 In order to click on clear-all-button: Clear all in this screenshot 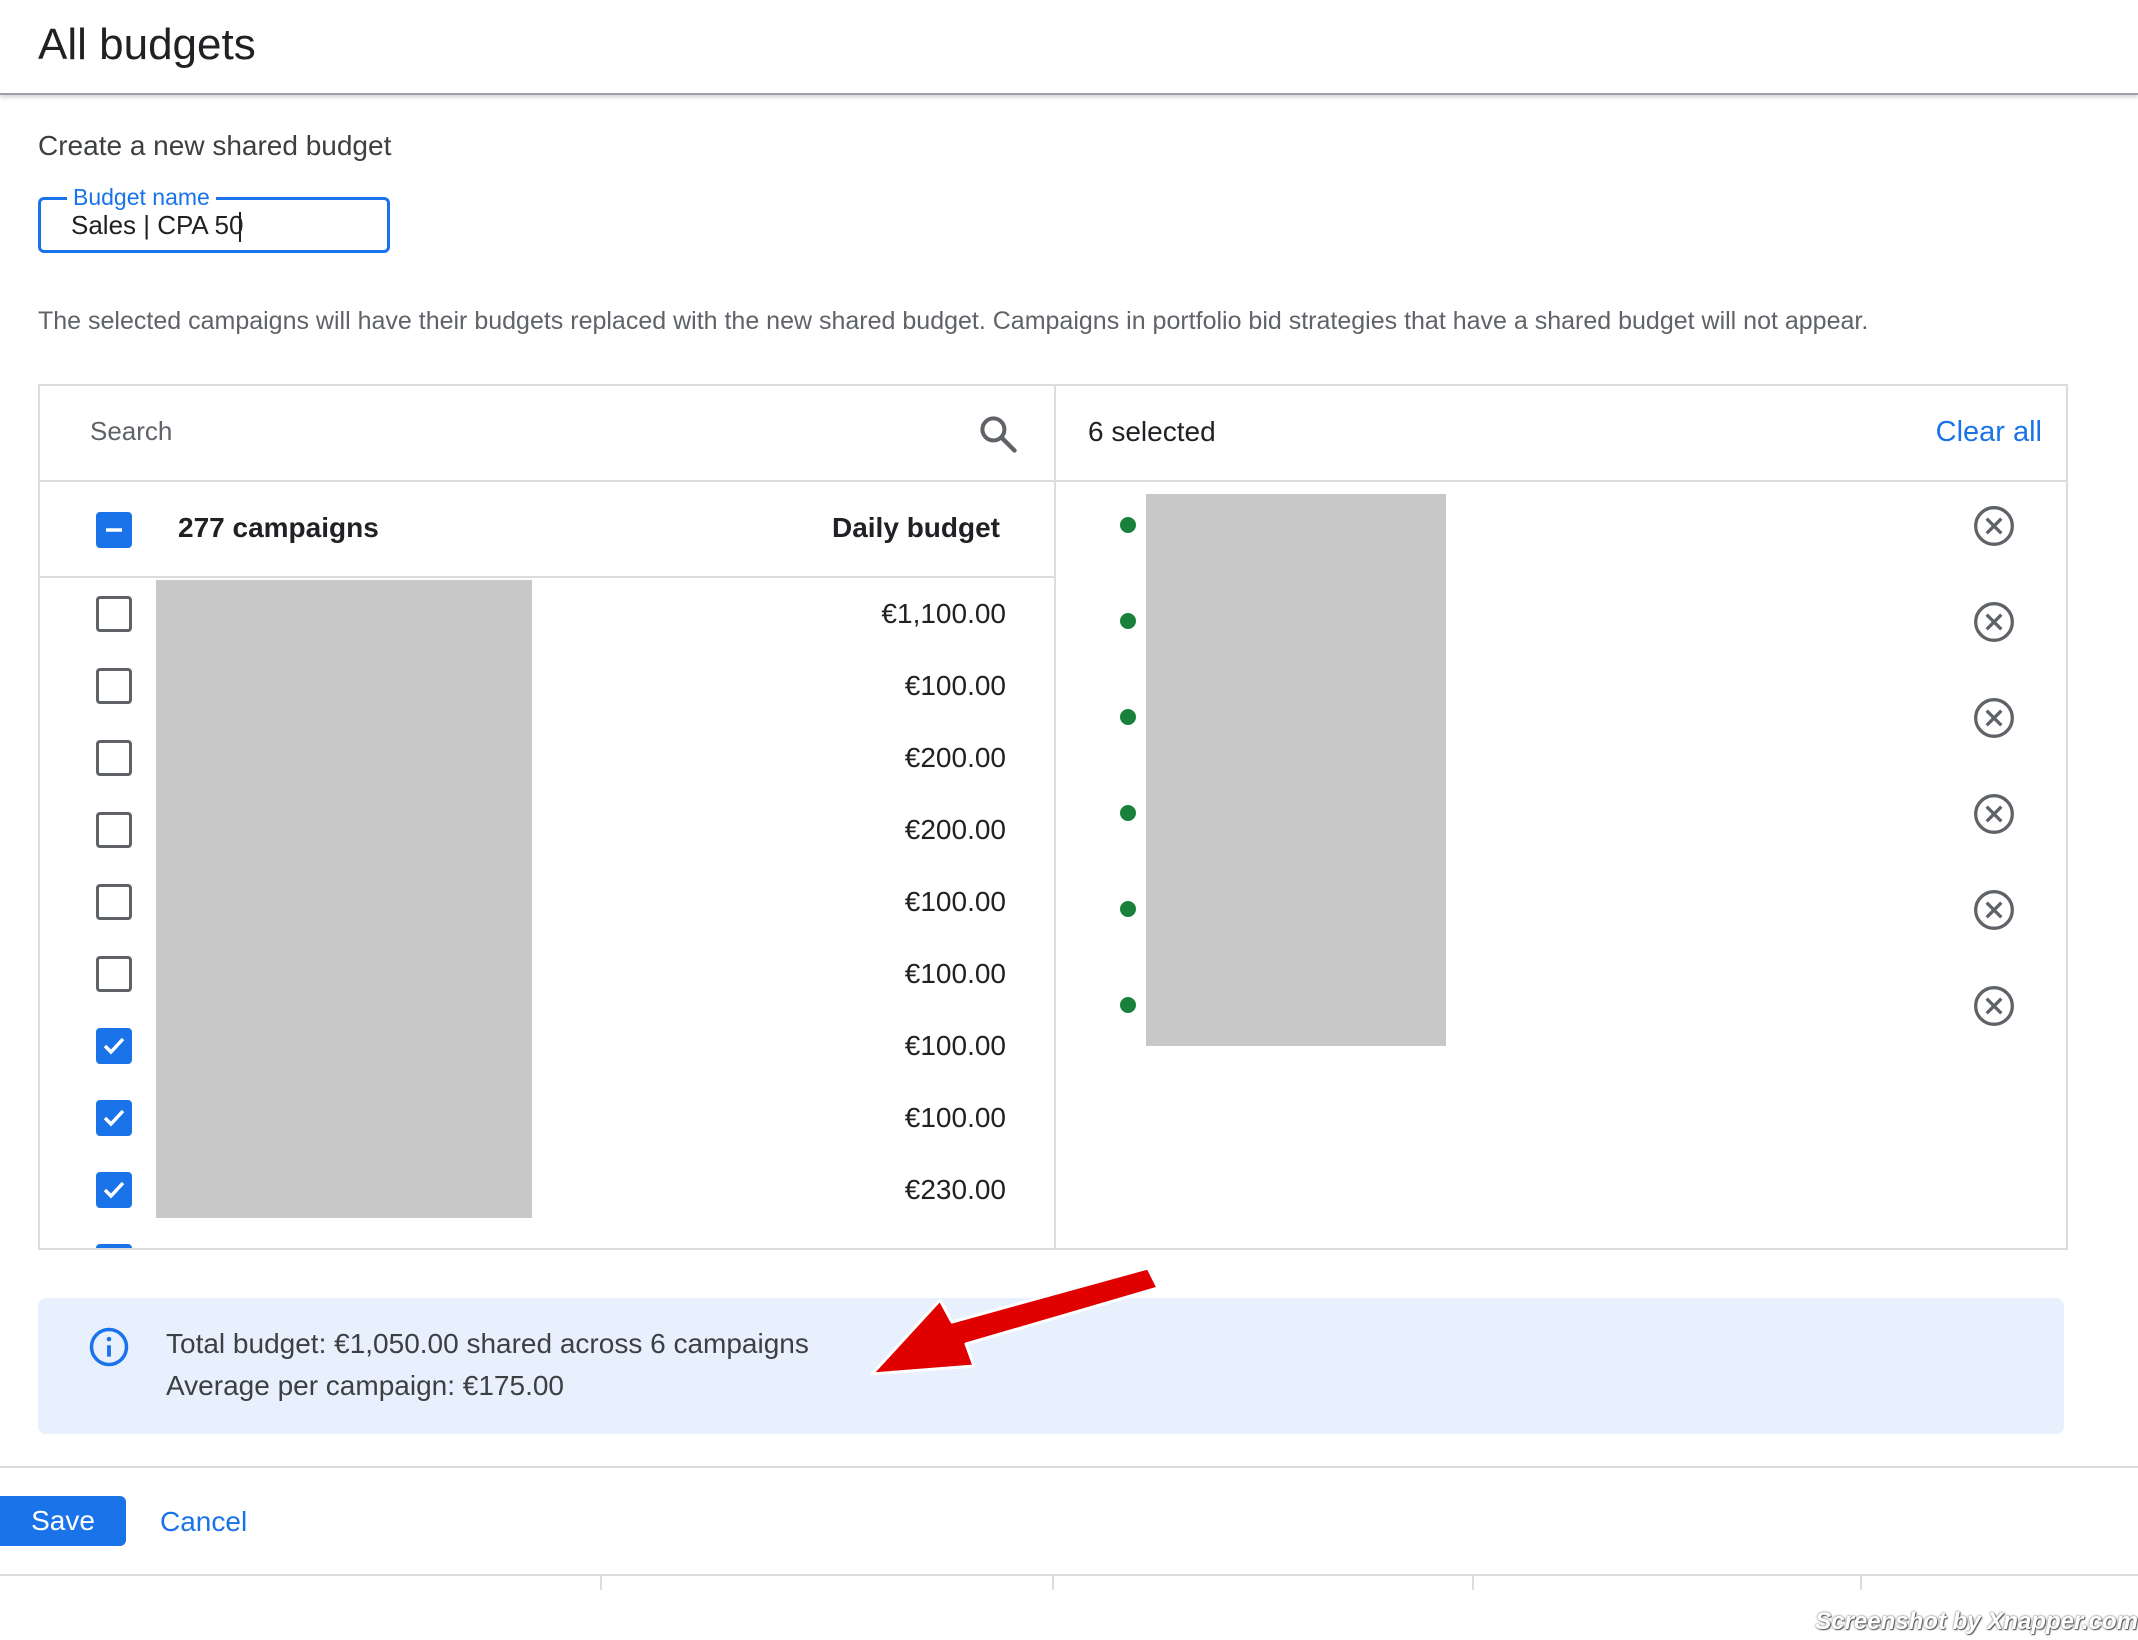, I will do `click(1989, 432)`.